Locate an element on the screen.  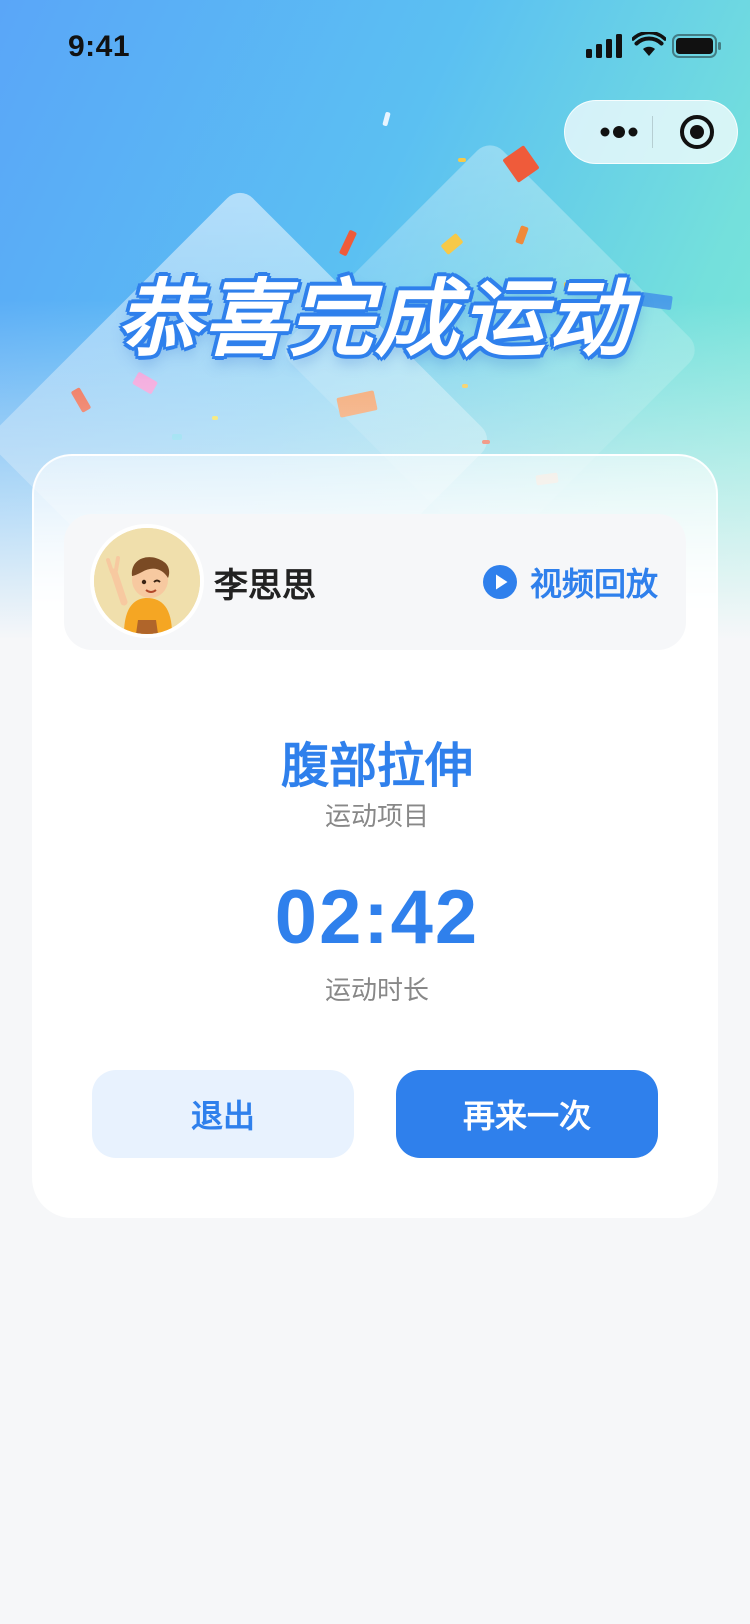
more-button is located at coordinates (619, 132).